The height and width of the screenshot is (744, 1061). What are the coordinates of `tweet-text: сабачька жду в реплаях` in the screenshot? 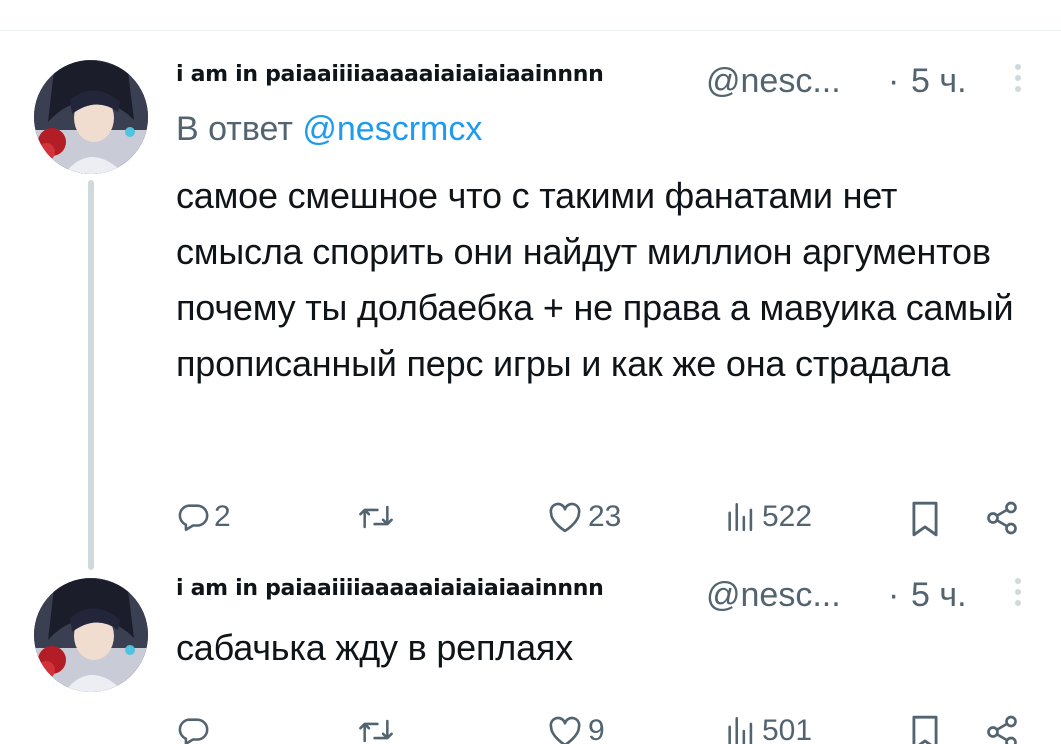 It's located at (374, 647).